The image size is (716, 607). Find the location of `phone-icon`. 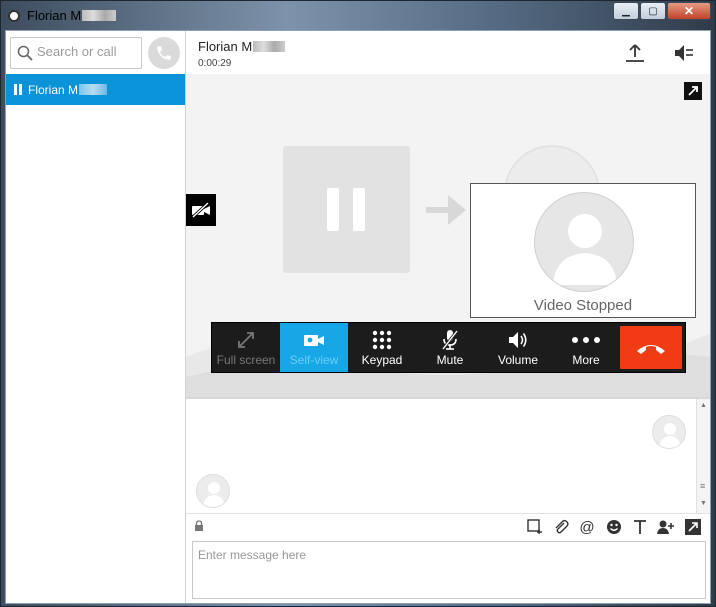

phone-icon is located at coordinates (164, 53).